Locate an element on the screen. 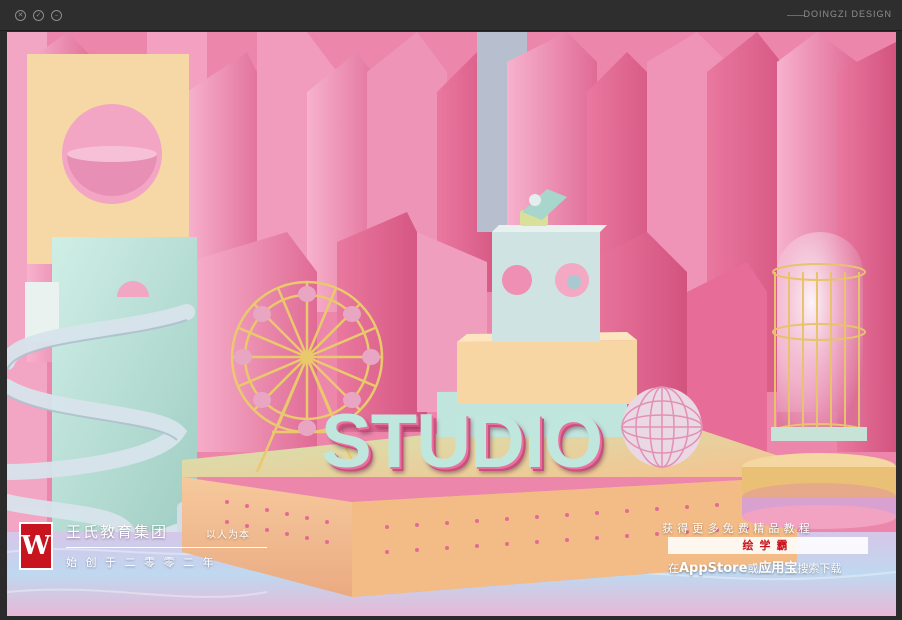 The image size is (902, 620). company-divider is located at coordinates (166, 547).